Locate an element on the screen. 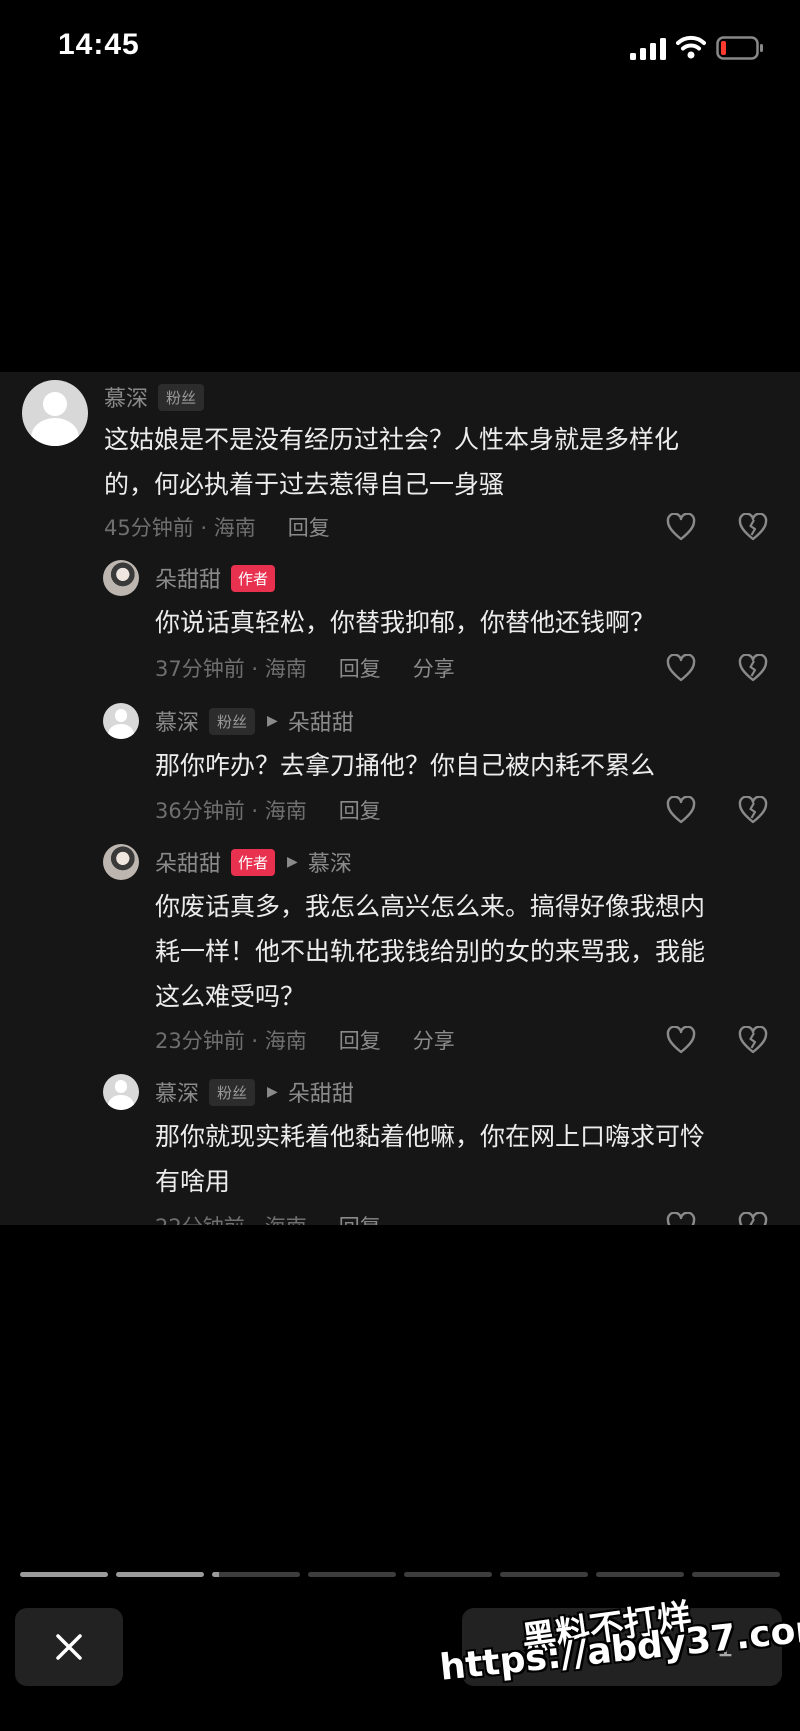  comment-line: 你说话真轻松，你替我抑郁，你替他还钱啊？ is located at coordinates (405, 622).